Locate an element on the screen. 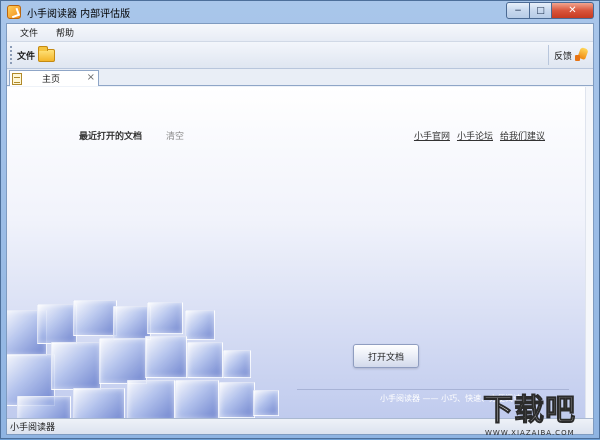 This screenshot has width=600, height=440. toolbar-grip is located at coordinates (11, 55).